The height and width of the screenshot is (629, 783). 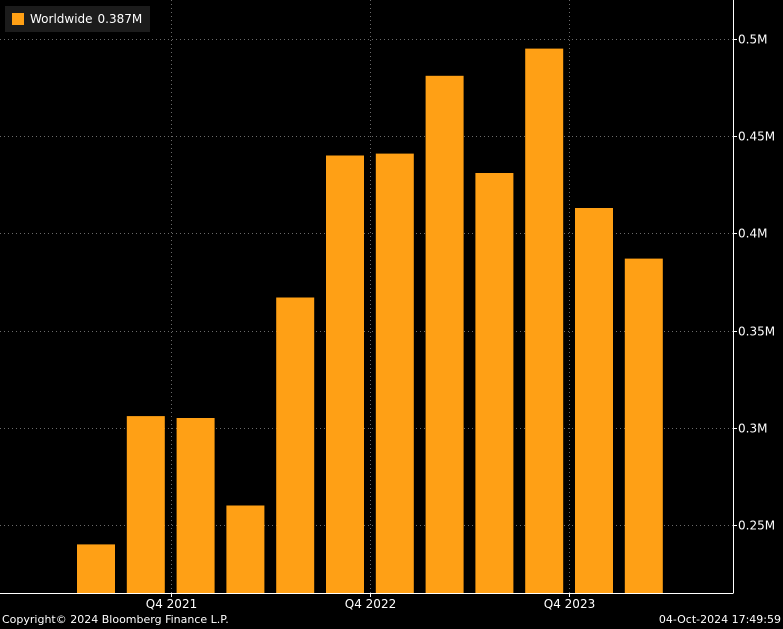 I want to click on legend: Worldwide 0.387M, so click(x=78, y=19).